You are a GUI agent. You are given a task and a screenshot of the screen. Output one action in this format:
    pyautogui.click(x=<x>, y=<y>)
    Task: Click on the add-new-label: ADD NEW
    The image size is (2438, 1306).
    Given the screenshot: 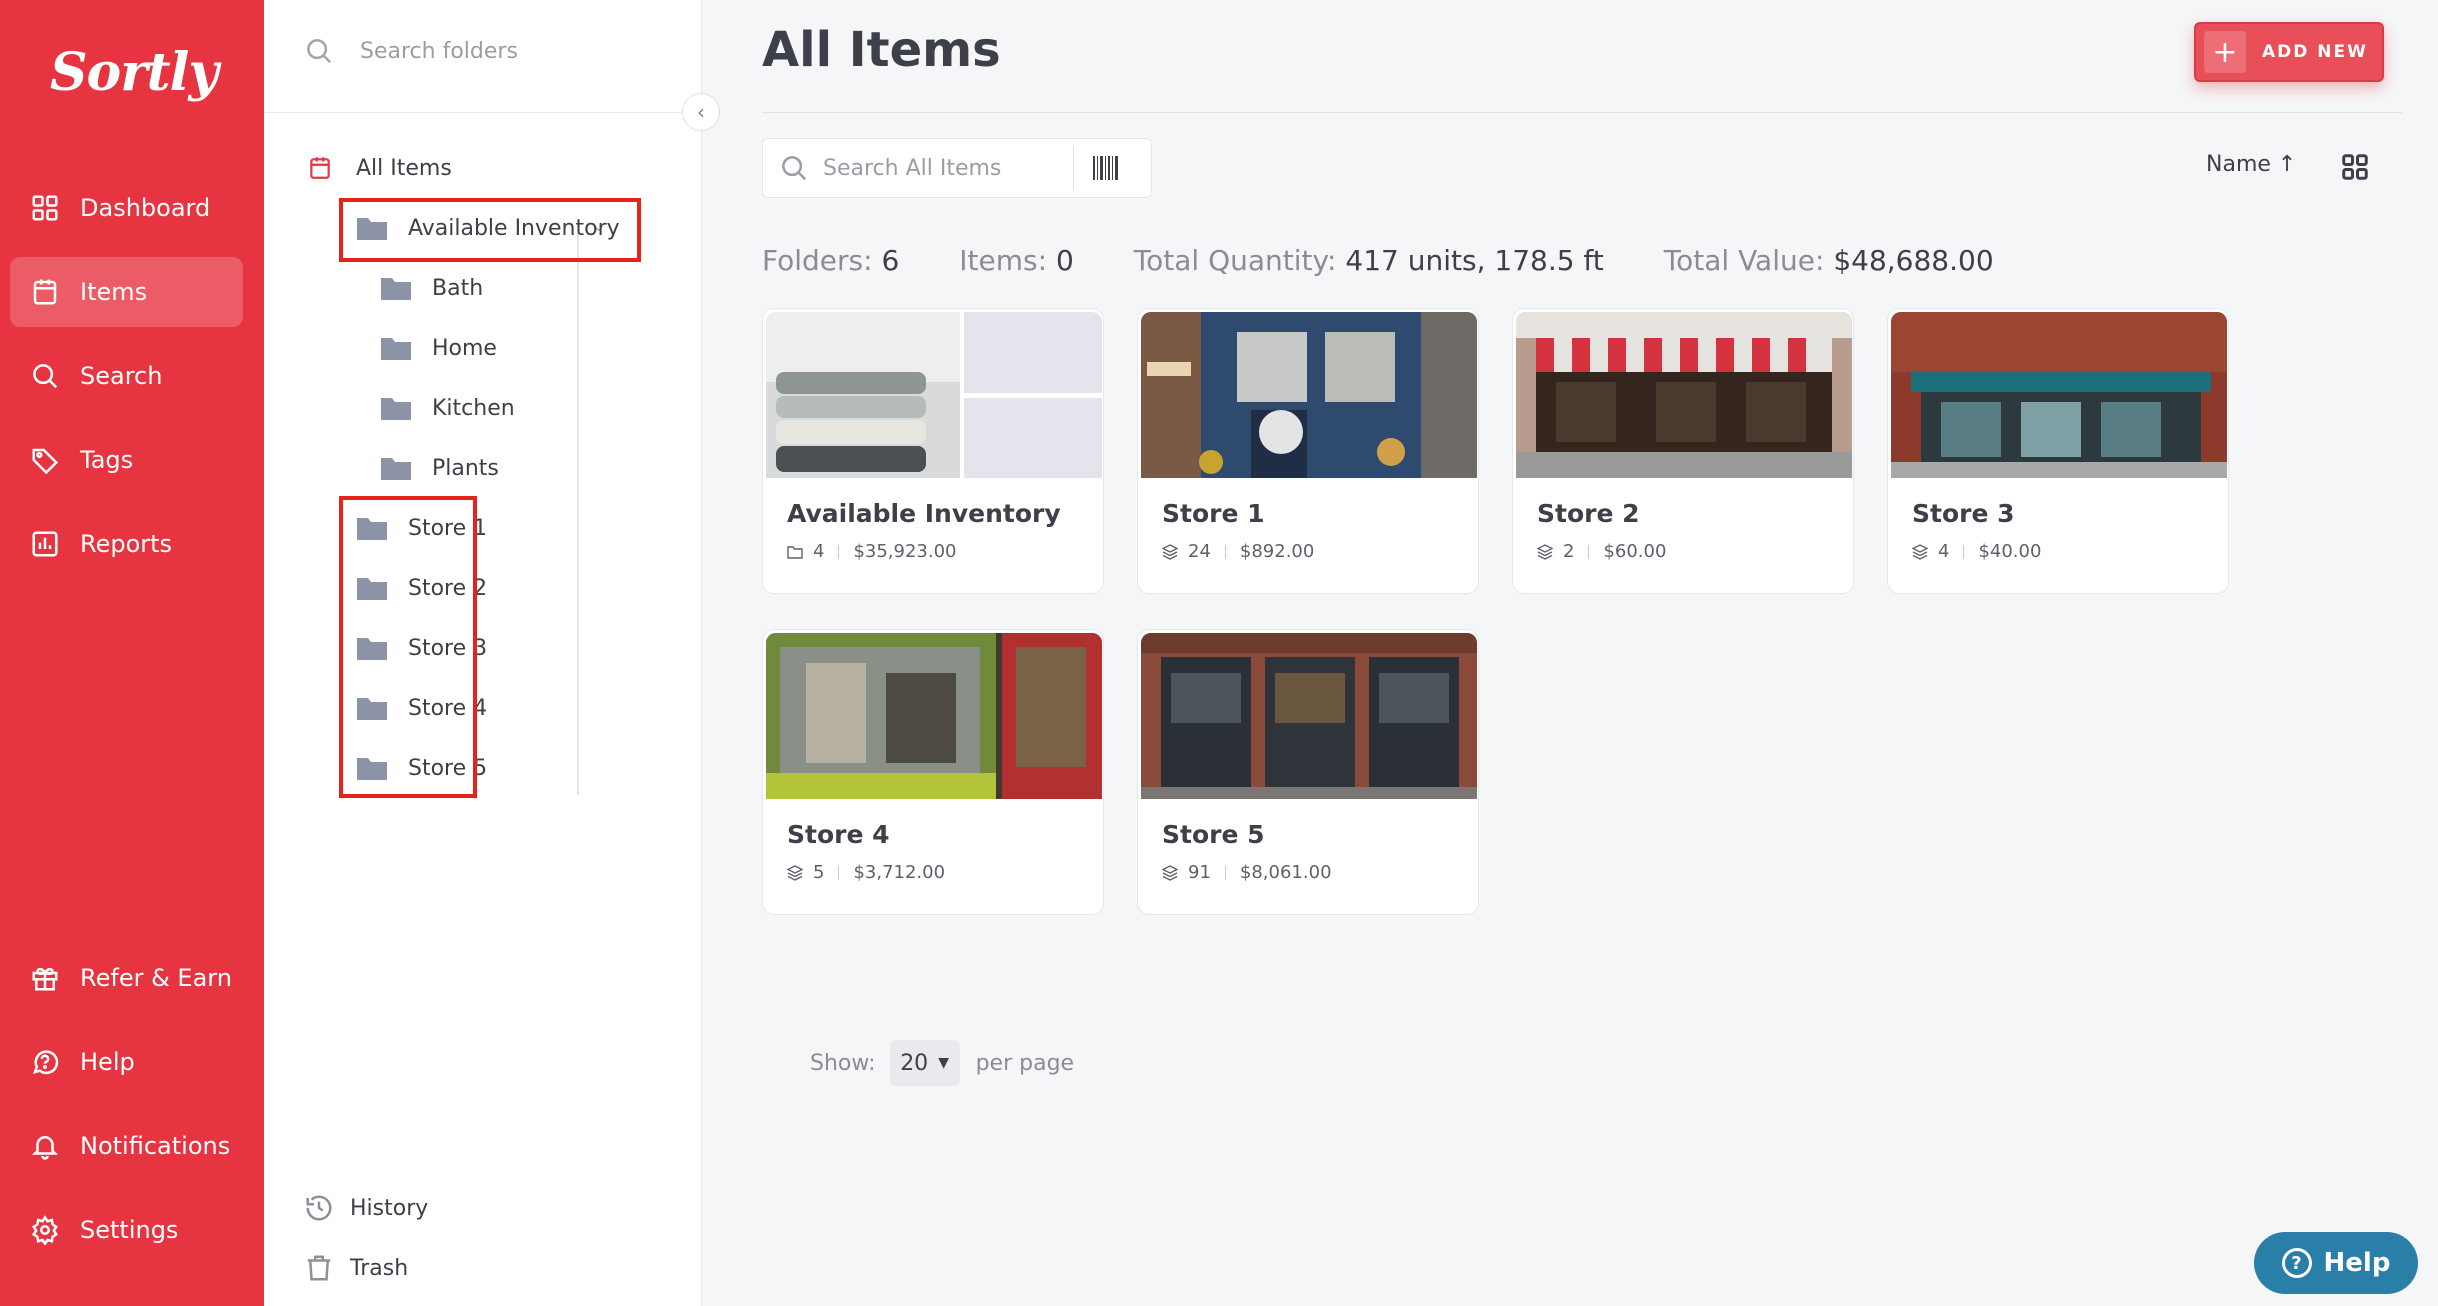 What is the action you would take?
    pyautogui.click(x=2315, y=52)
    